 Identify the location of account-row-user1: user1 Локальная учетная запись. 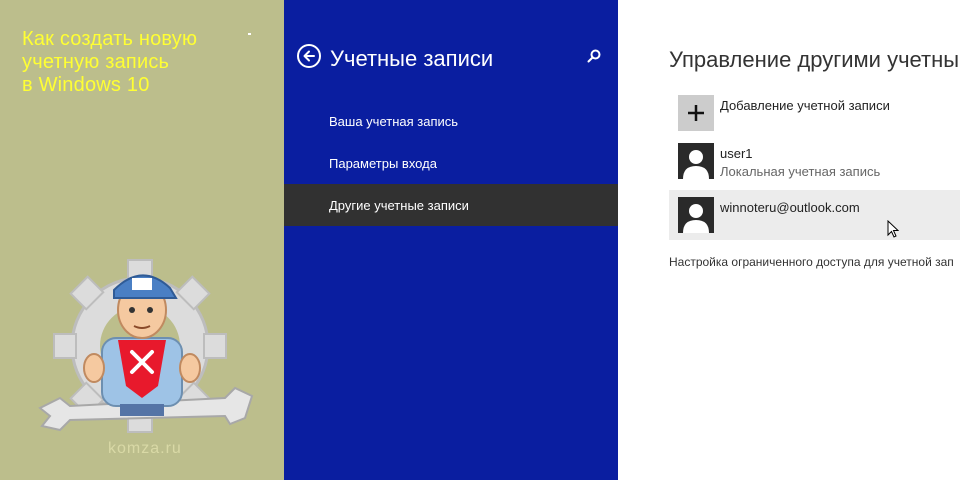
(814, 168).